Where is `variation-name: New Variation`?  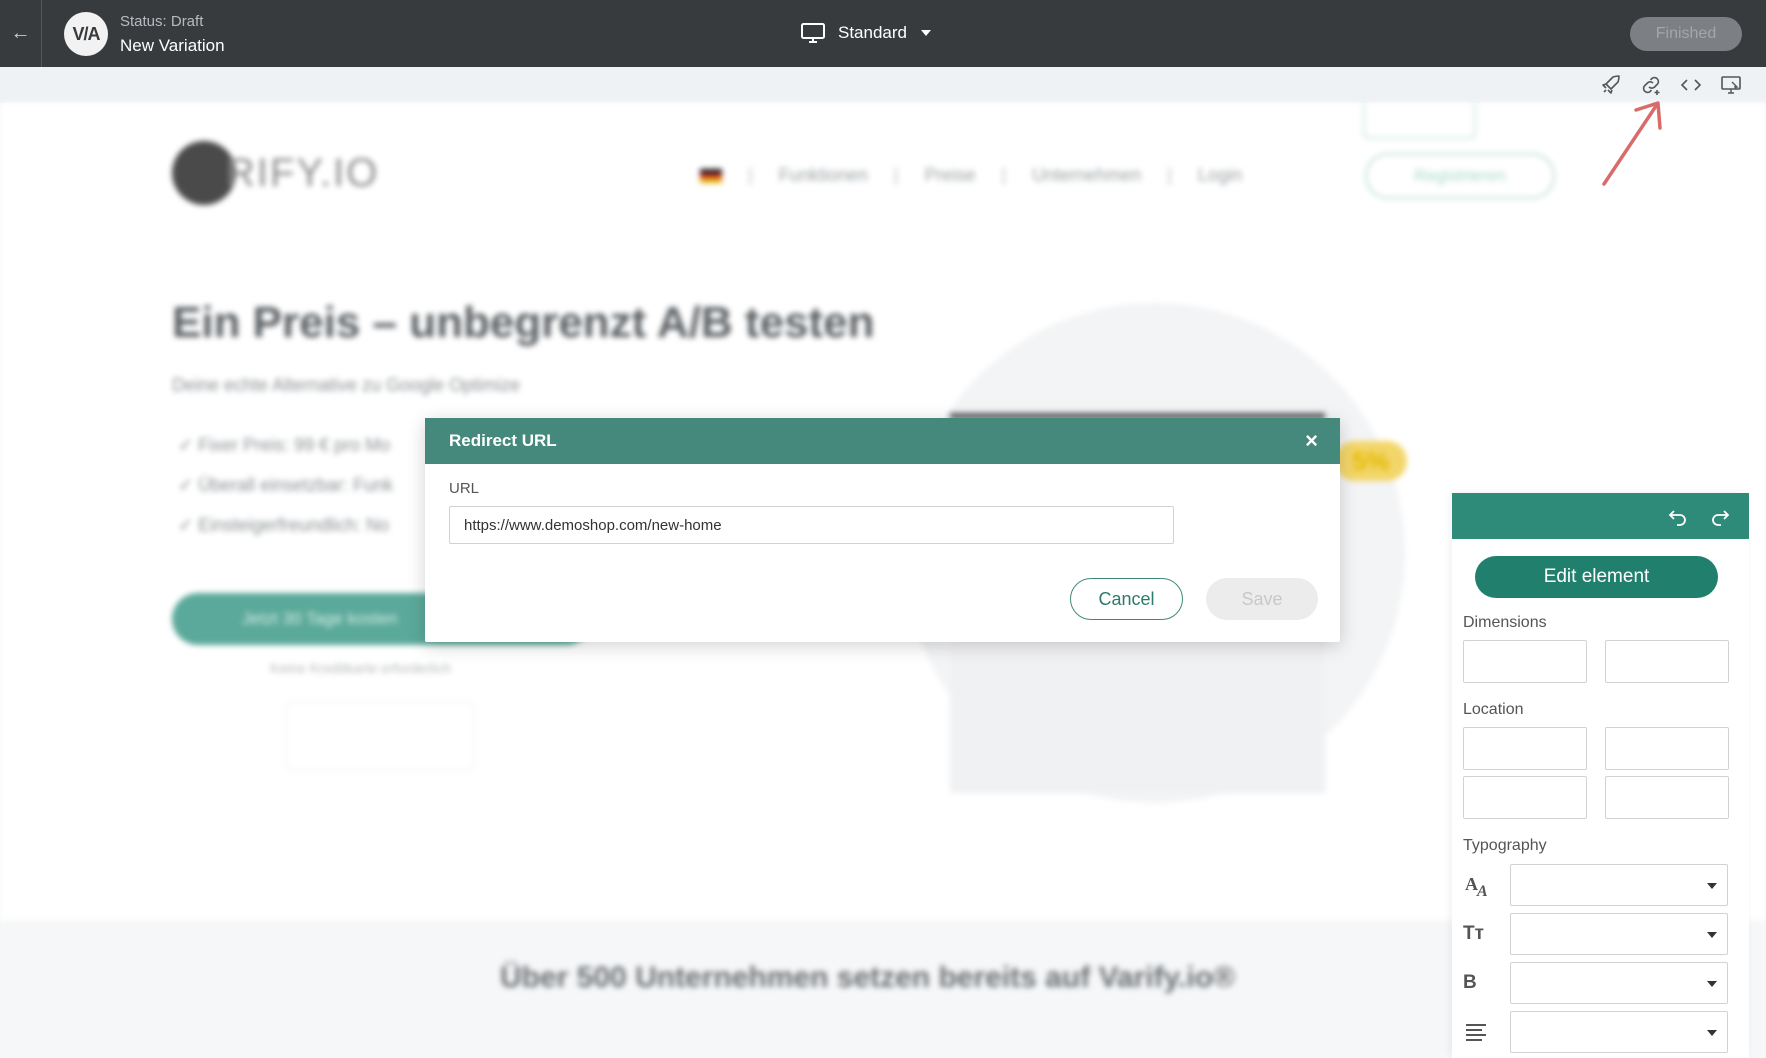
variation-name: New Variation is located at coordinates (172, 46).